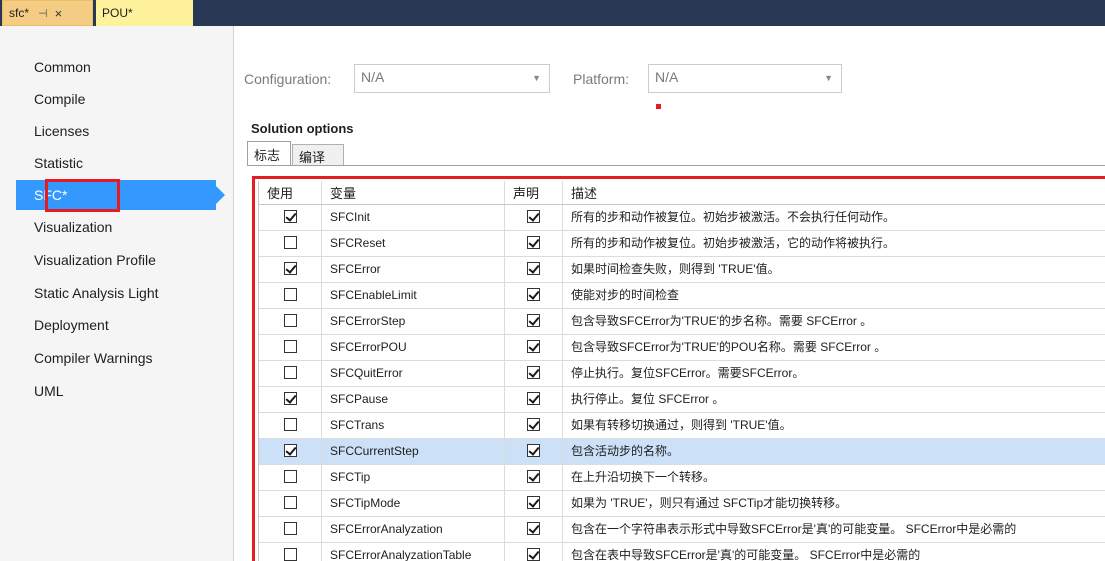 Image resolution: width=1105 pixels, height=561 pixels. I want to click on variable-cell: SFCErrorStep, so click(413, 321).